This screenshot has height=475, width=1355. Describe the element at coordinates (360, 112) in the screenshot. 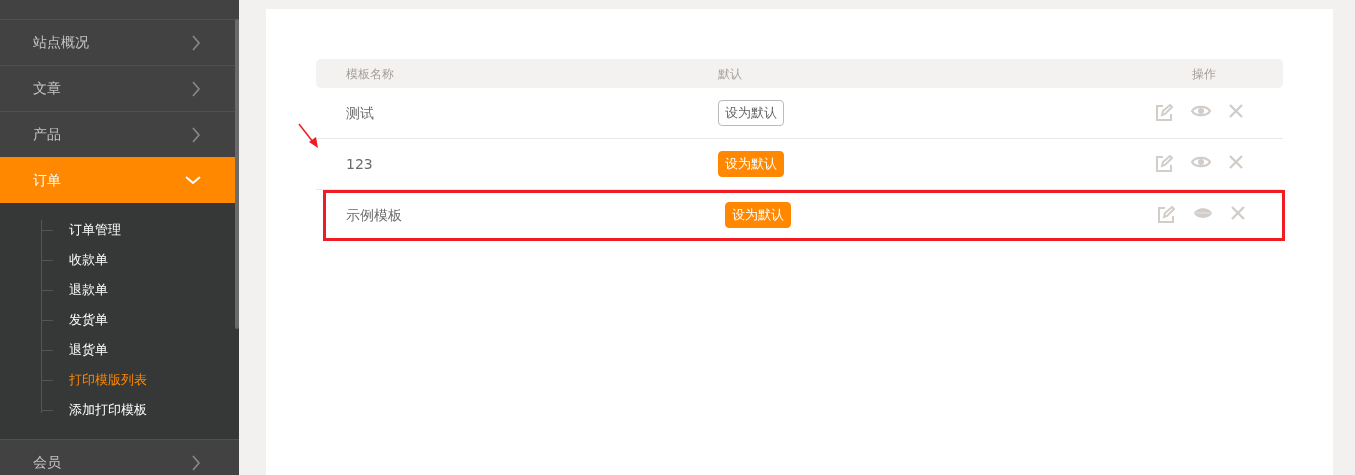

I see `template-name: 测试` at that location.